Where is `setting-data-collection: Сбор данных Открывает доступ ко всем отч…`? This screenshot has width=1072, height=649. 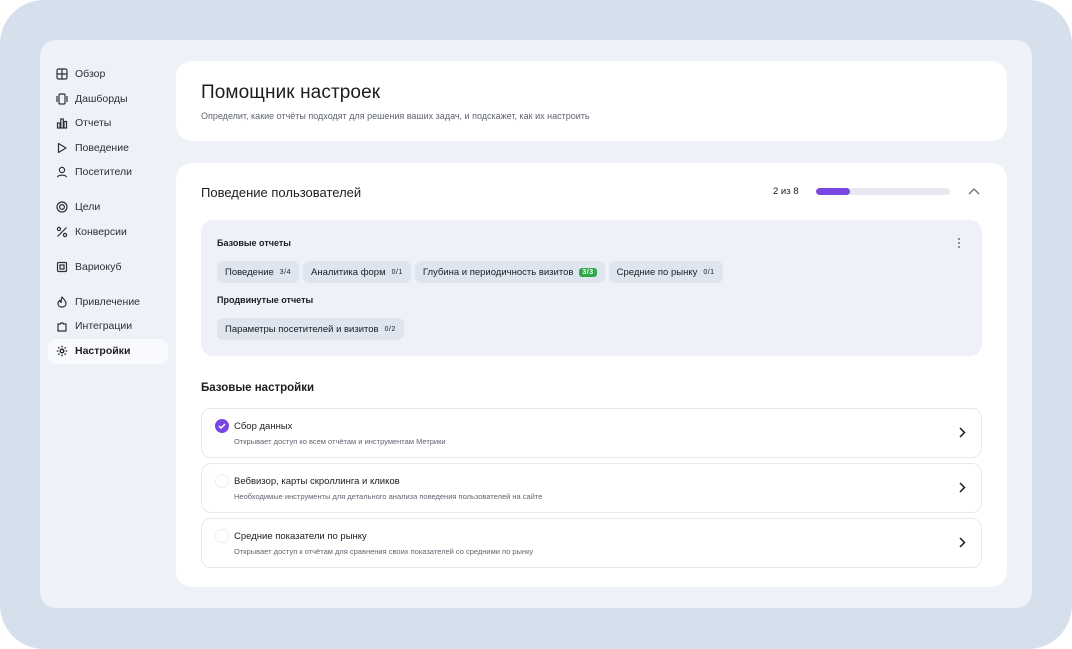
setting-data-collection: Сбор данных Открывает доступ ко всем отч… is located at coordinates (591, 433).